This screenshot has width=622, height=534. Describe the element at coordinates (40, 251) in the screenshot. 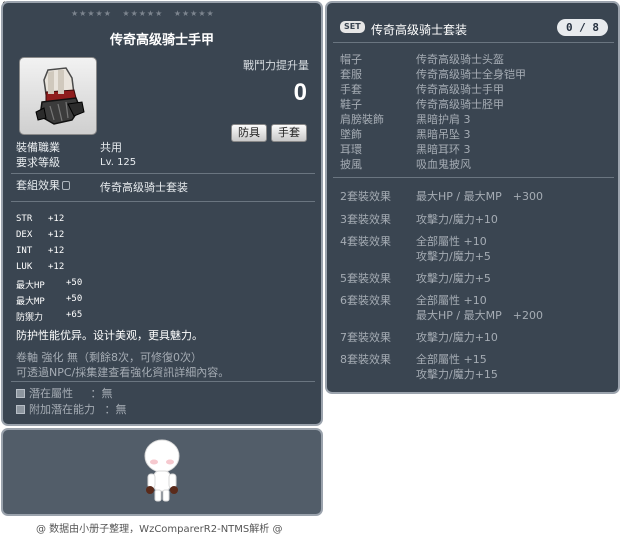

I see `stat-int: INT +12` at that location.